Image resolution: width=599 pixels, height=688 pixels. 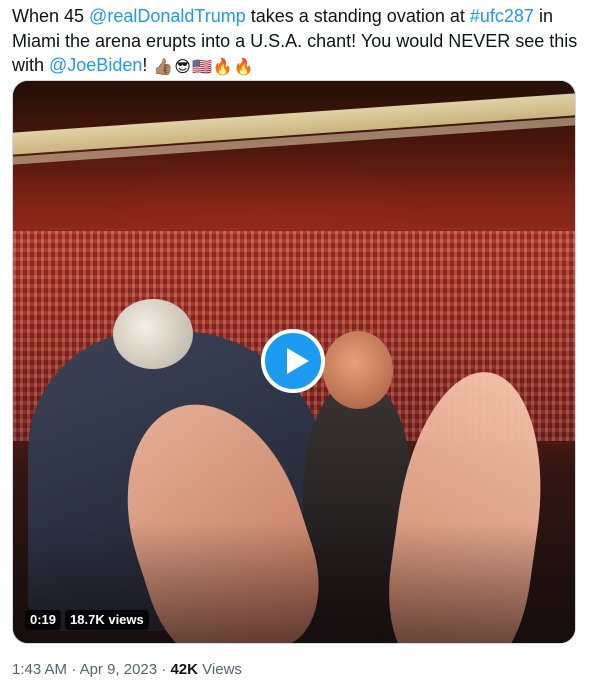 What do you see at coordinates (201, 66) in the screenshot?
I see `us-flag-emoji: 🇺🇸` at bounding box center [201, 66].